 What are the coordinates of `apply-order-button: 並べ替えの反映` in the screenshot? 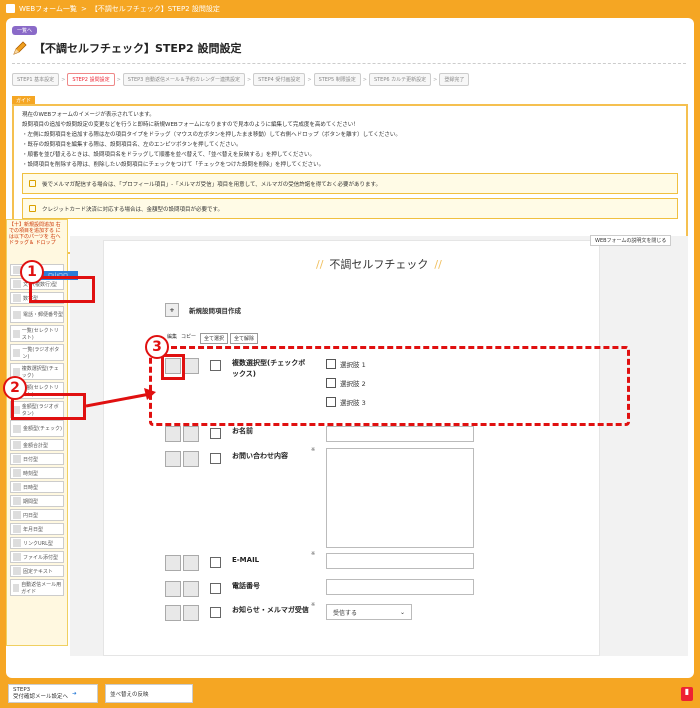 It's located at (149, 693).